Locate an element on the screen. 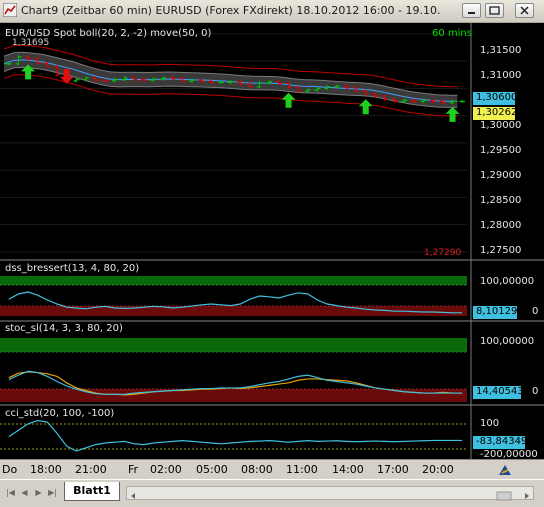 The image size is (544, 507). price-badge-lower: 1,30262 is located at coordinates (497, 112).